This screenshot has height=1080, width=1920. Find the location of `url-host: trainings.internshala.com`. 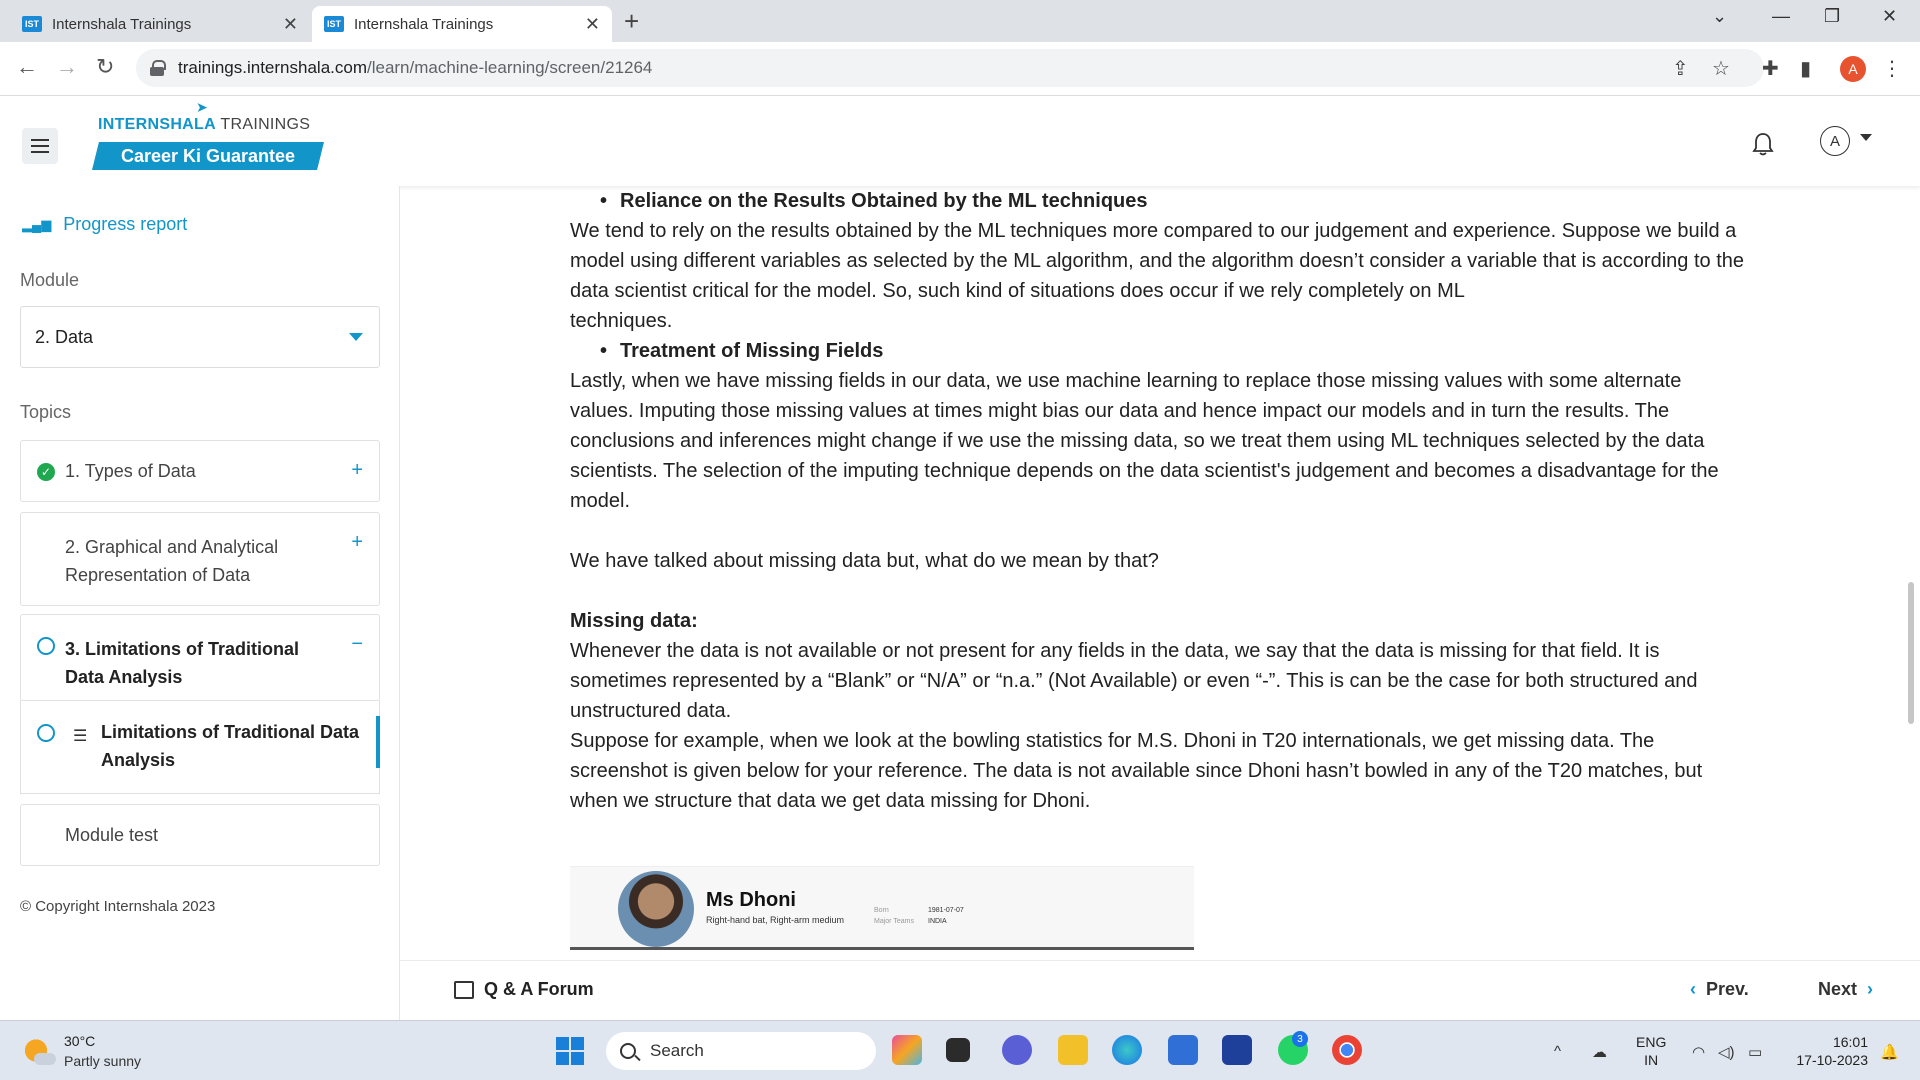

url-host: trainings.internshala.com is located at coordinates (272, 67).